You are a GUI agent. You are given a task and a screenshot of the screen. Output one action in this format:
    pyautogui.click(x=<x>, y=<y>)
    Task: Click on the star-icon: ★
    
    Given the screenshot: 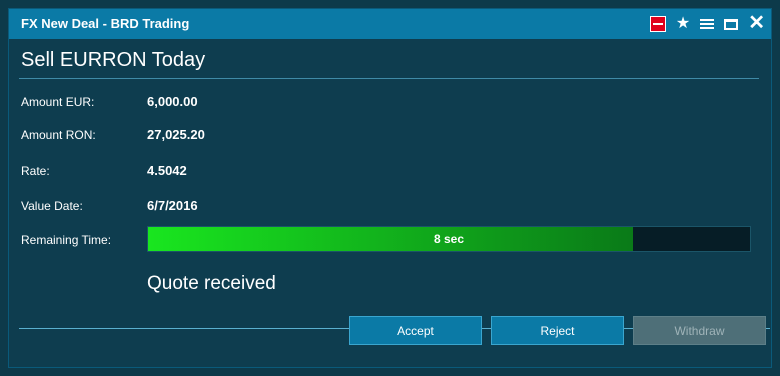 What is the action you would take?
    pyautogui.click(x=683, y=24)
    